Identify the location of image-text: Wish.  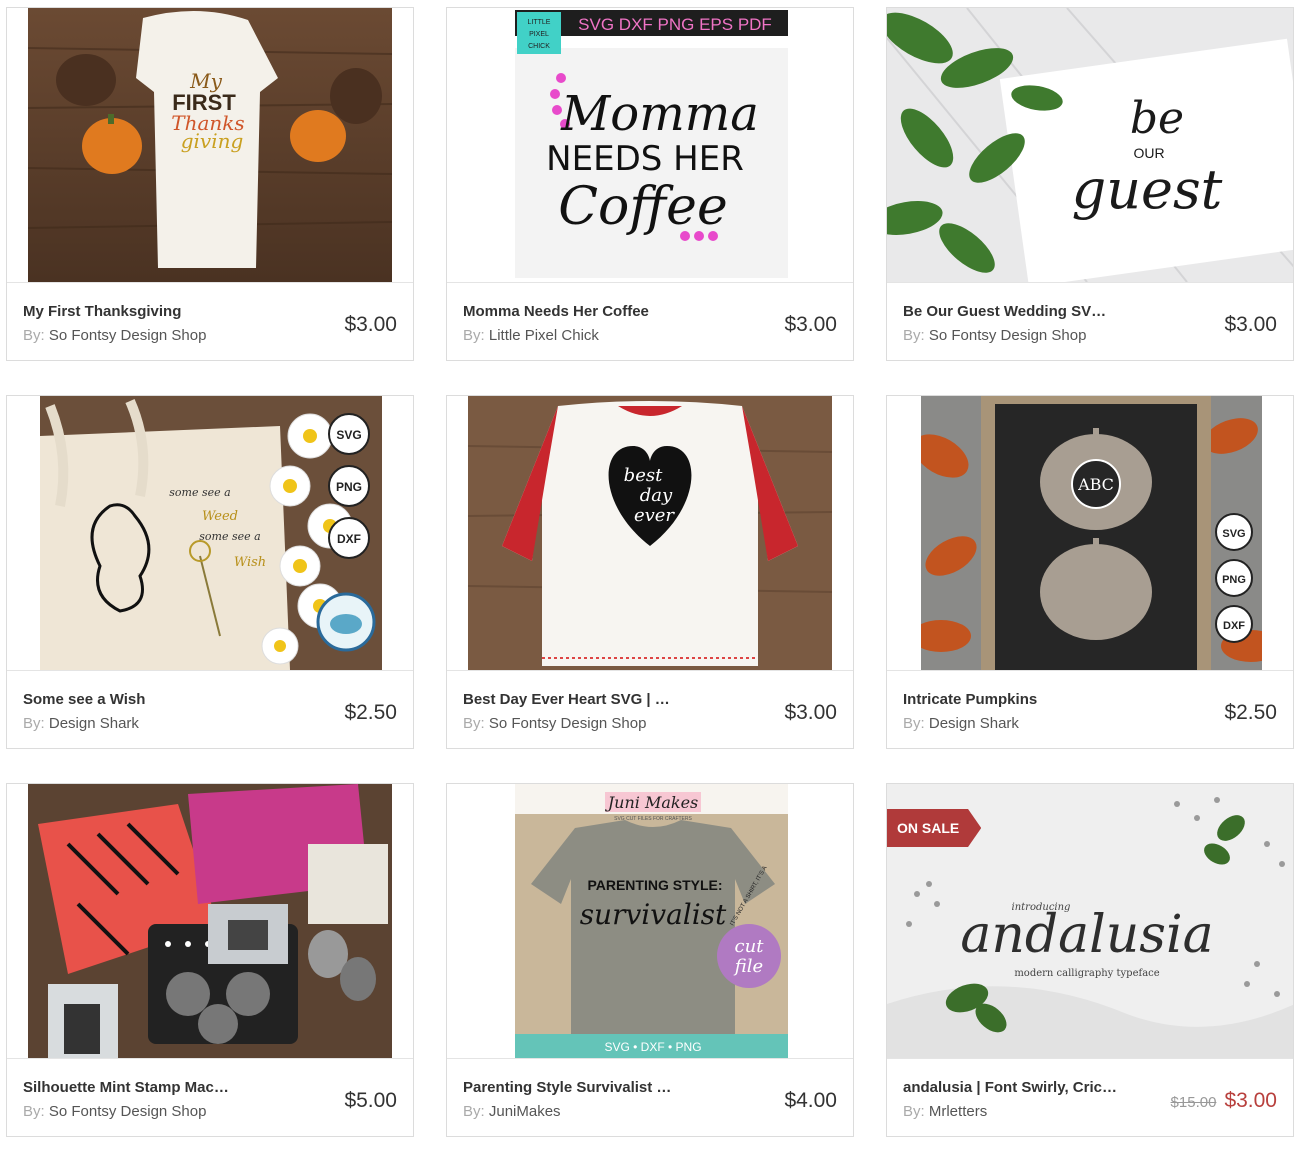
(250, 562).